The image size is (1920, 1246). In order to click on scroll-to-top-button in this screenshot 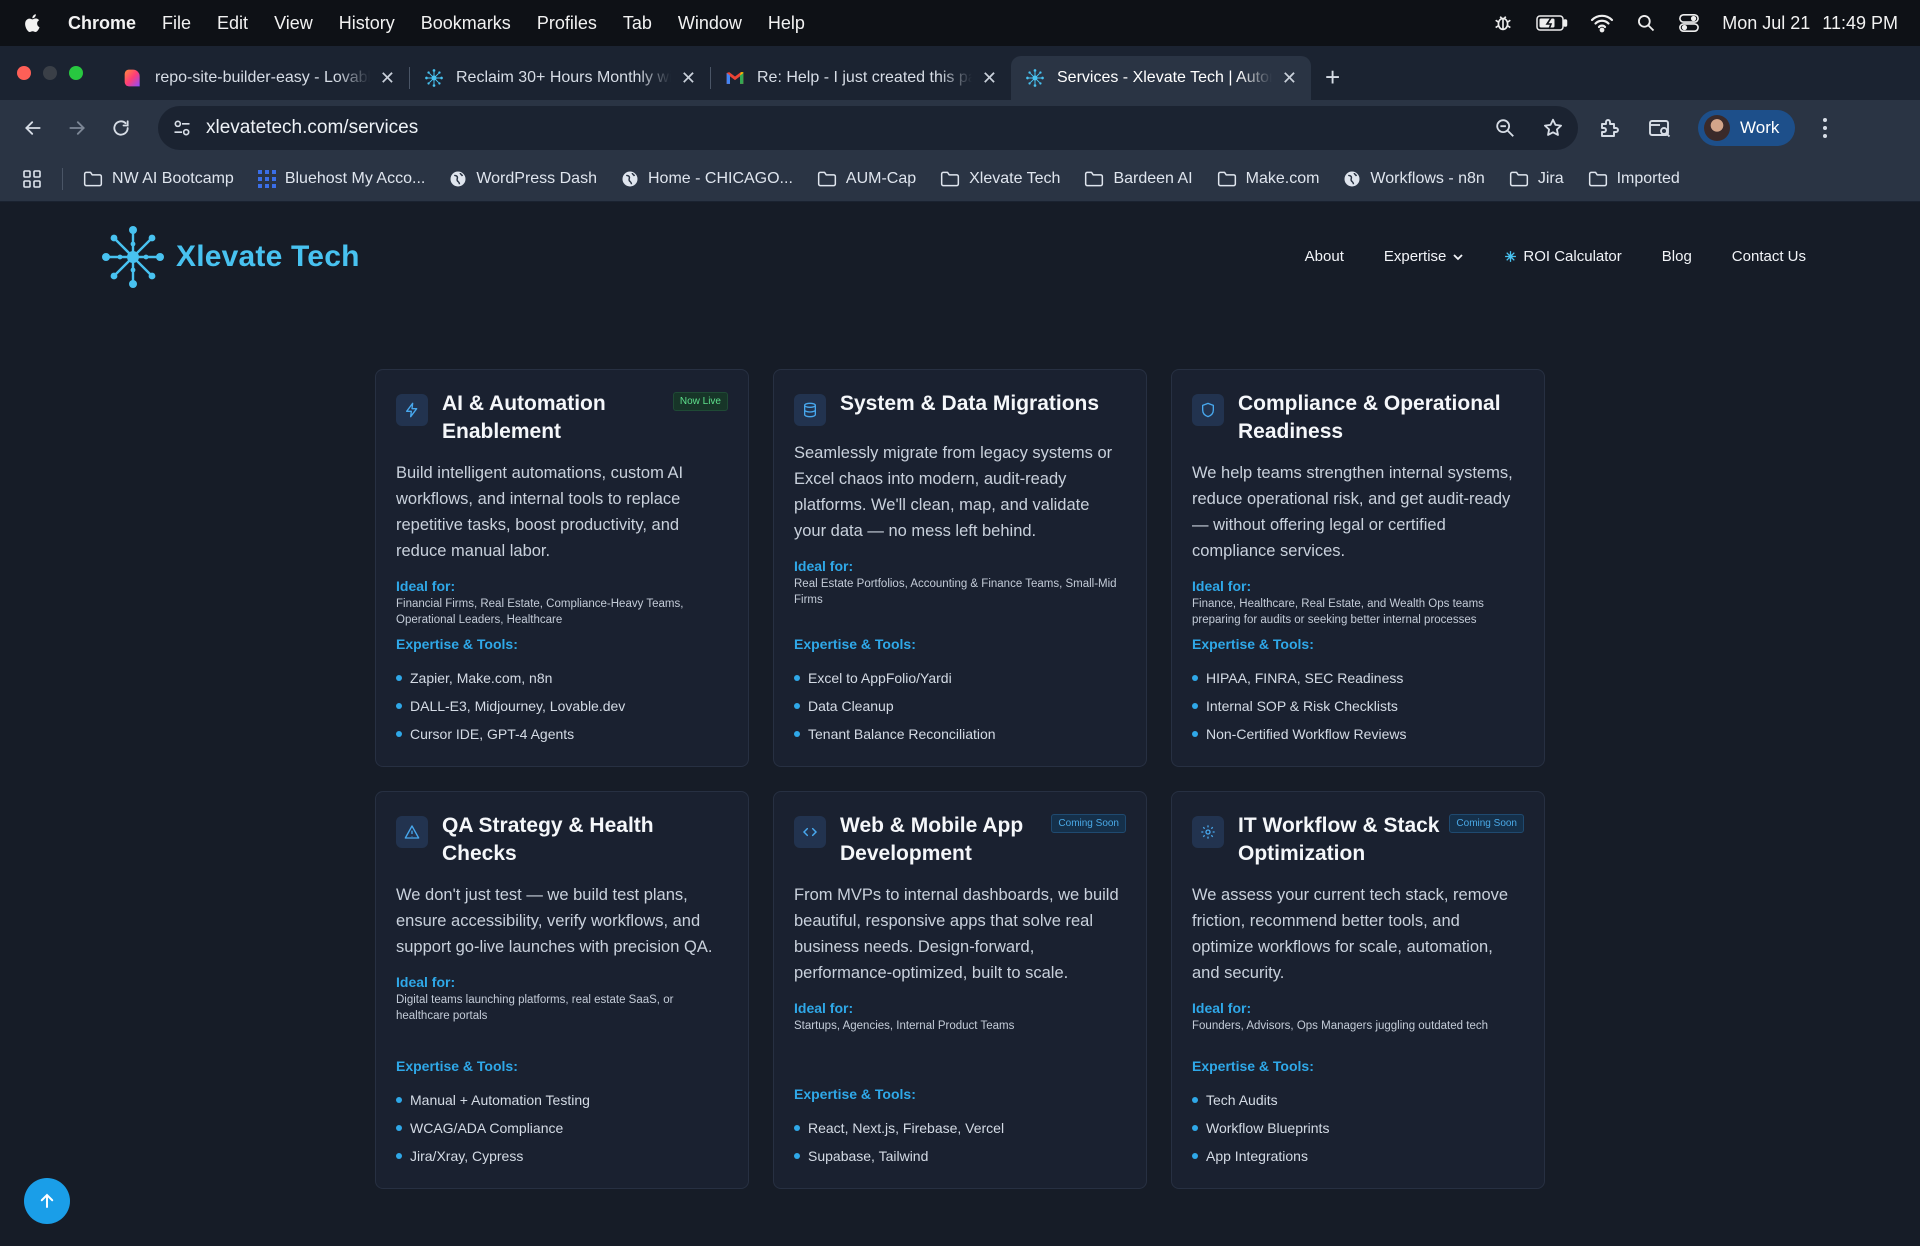, I will do `click(47, 1201)`.